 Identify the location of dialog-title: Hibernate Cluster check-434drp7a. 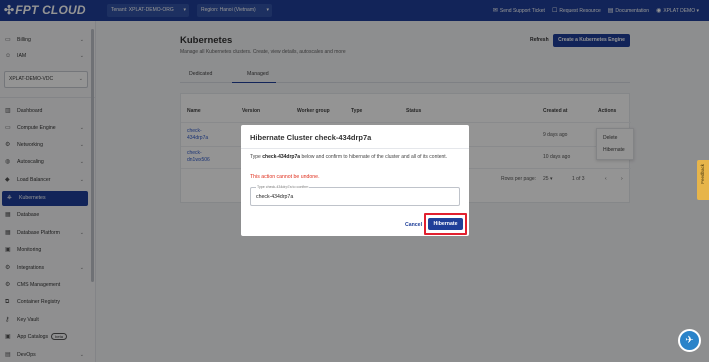
(311, 137).